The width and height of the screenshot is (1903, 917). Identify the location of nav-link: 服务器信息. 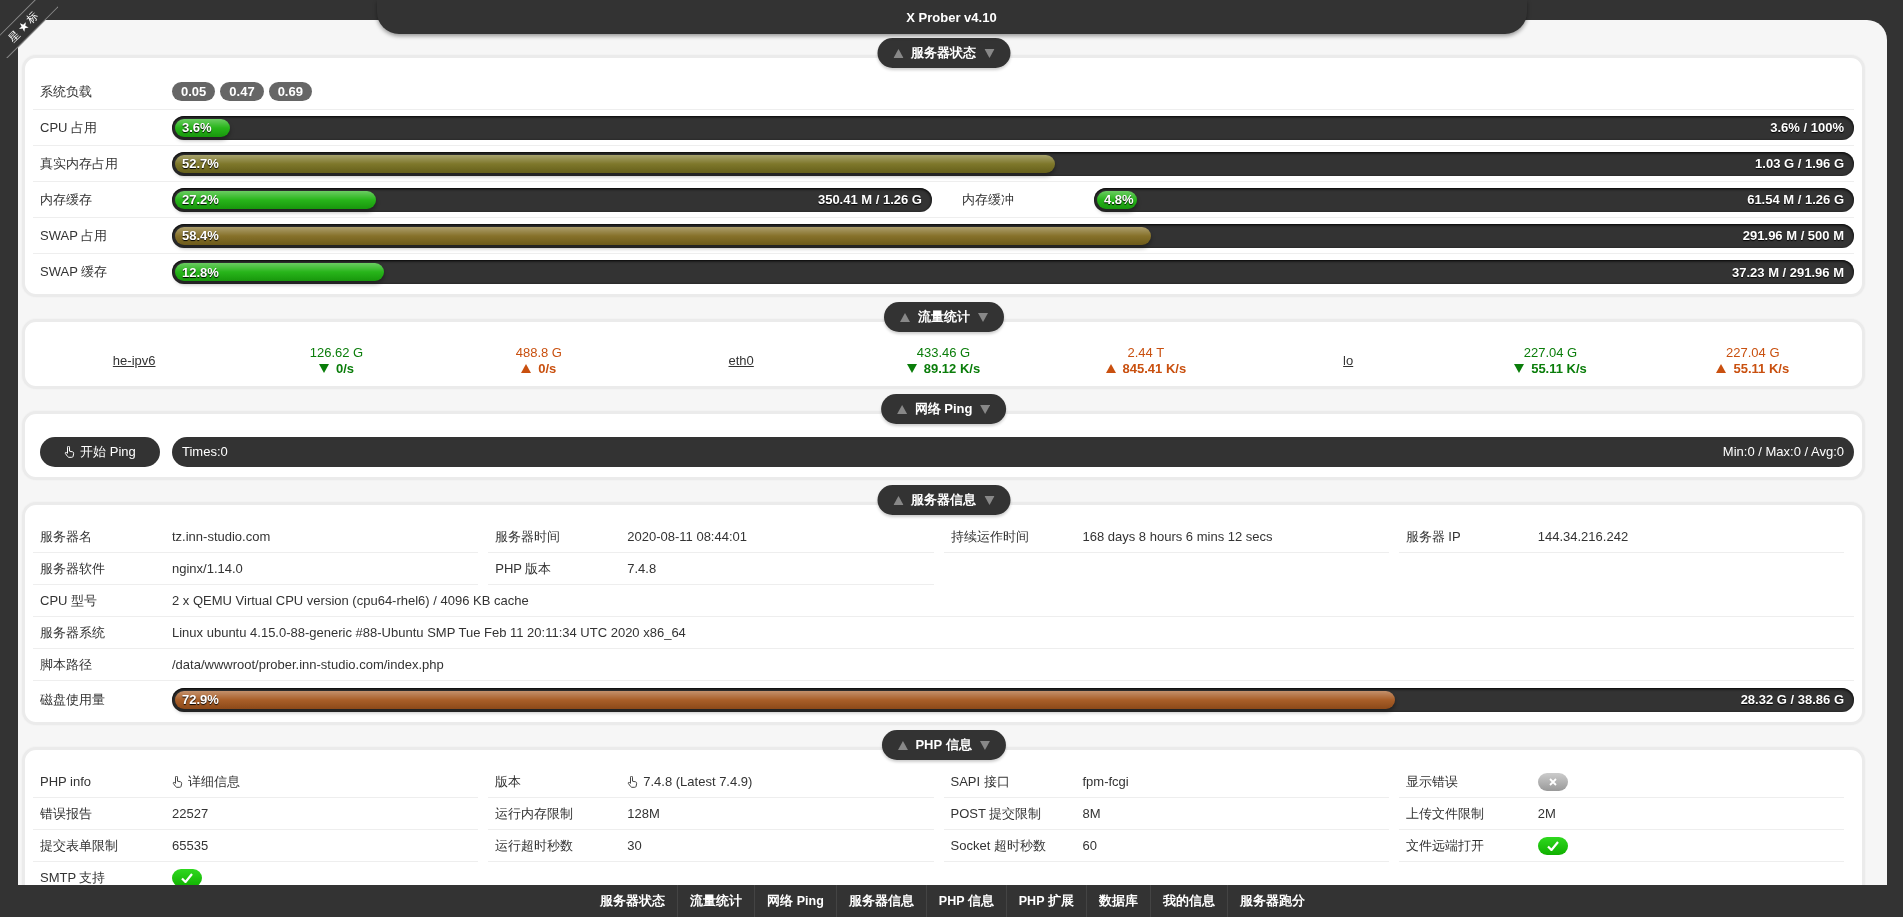
(880, 901).